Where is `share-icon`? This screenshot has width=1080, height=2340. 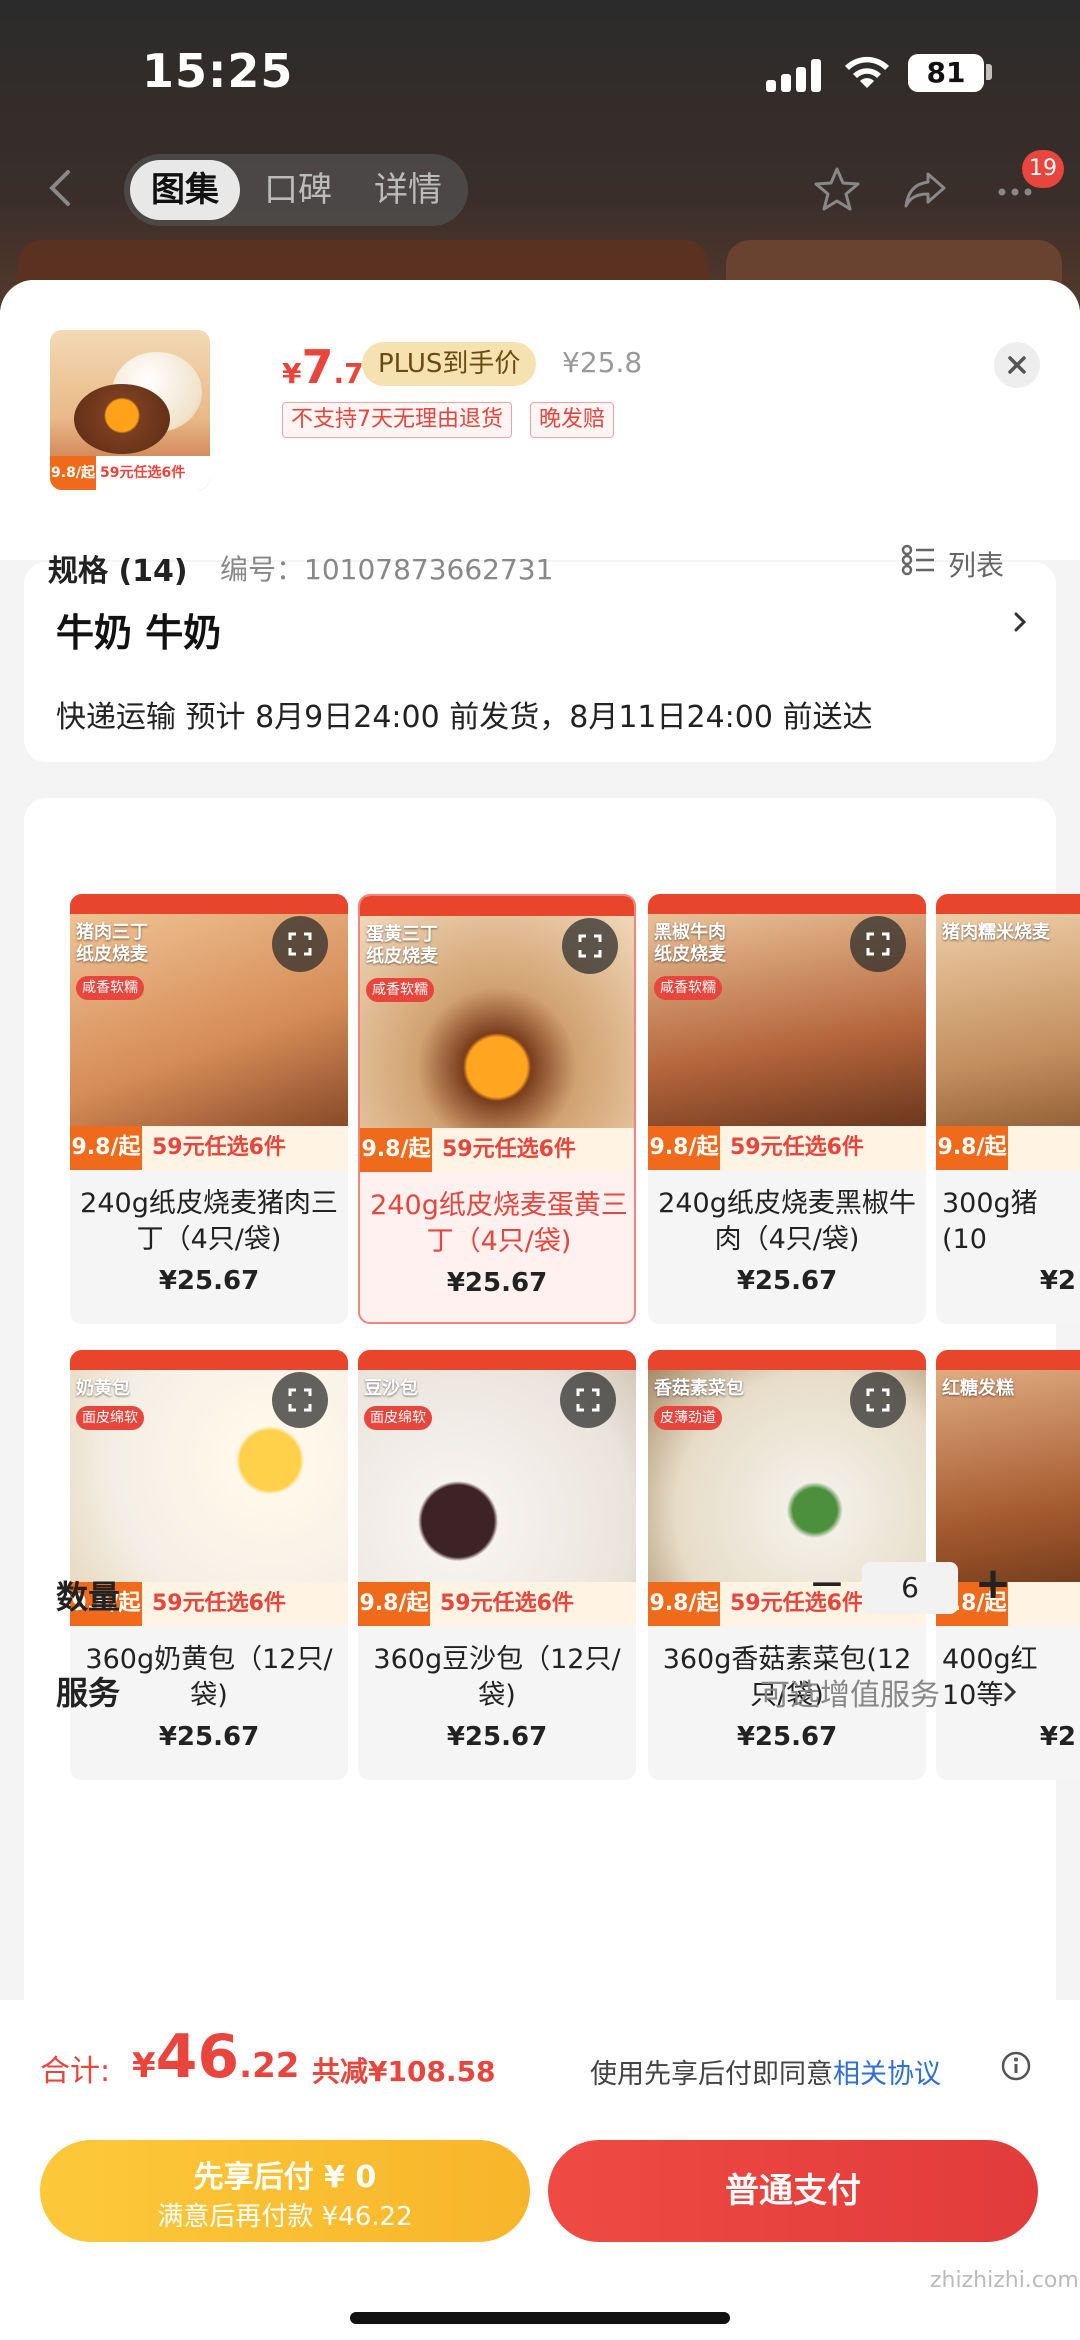
share-icon is located at coordinates (925, 189).